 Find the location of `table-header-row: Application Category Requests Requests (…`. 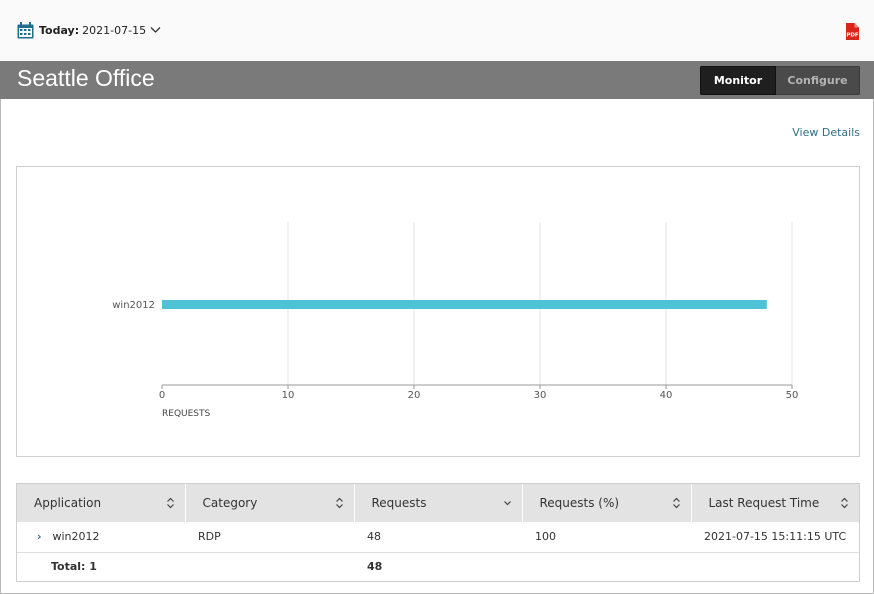

table-header-row: Application Category Requests Requests (… is located at coordinates (438, 503).